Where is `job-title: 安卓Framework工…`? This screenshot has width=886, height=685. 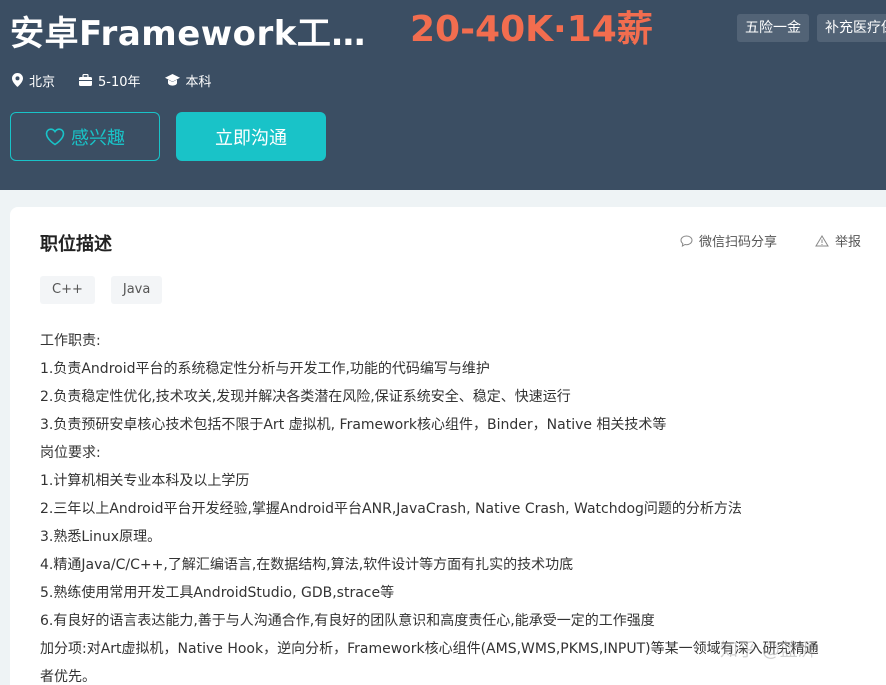 job-title: 安卓Framework工… is located at coordinates (188, 34).